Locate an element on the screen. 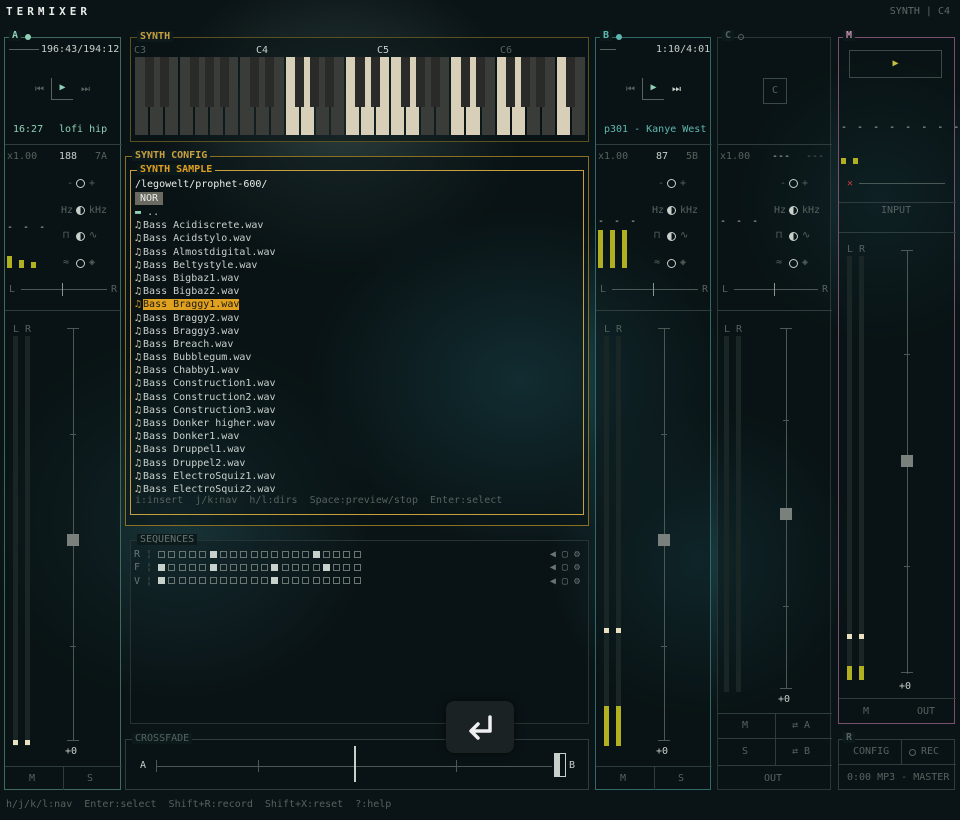 Image resolution: width=960 pixels, height=820 pixels. deck-a-gain-knob is located at coordinates (80, 183).